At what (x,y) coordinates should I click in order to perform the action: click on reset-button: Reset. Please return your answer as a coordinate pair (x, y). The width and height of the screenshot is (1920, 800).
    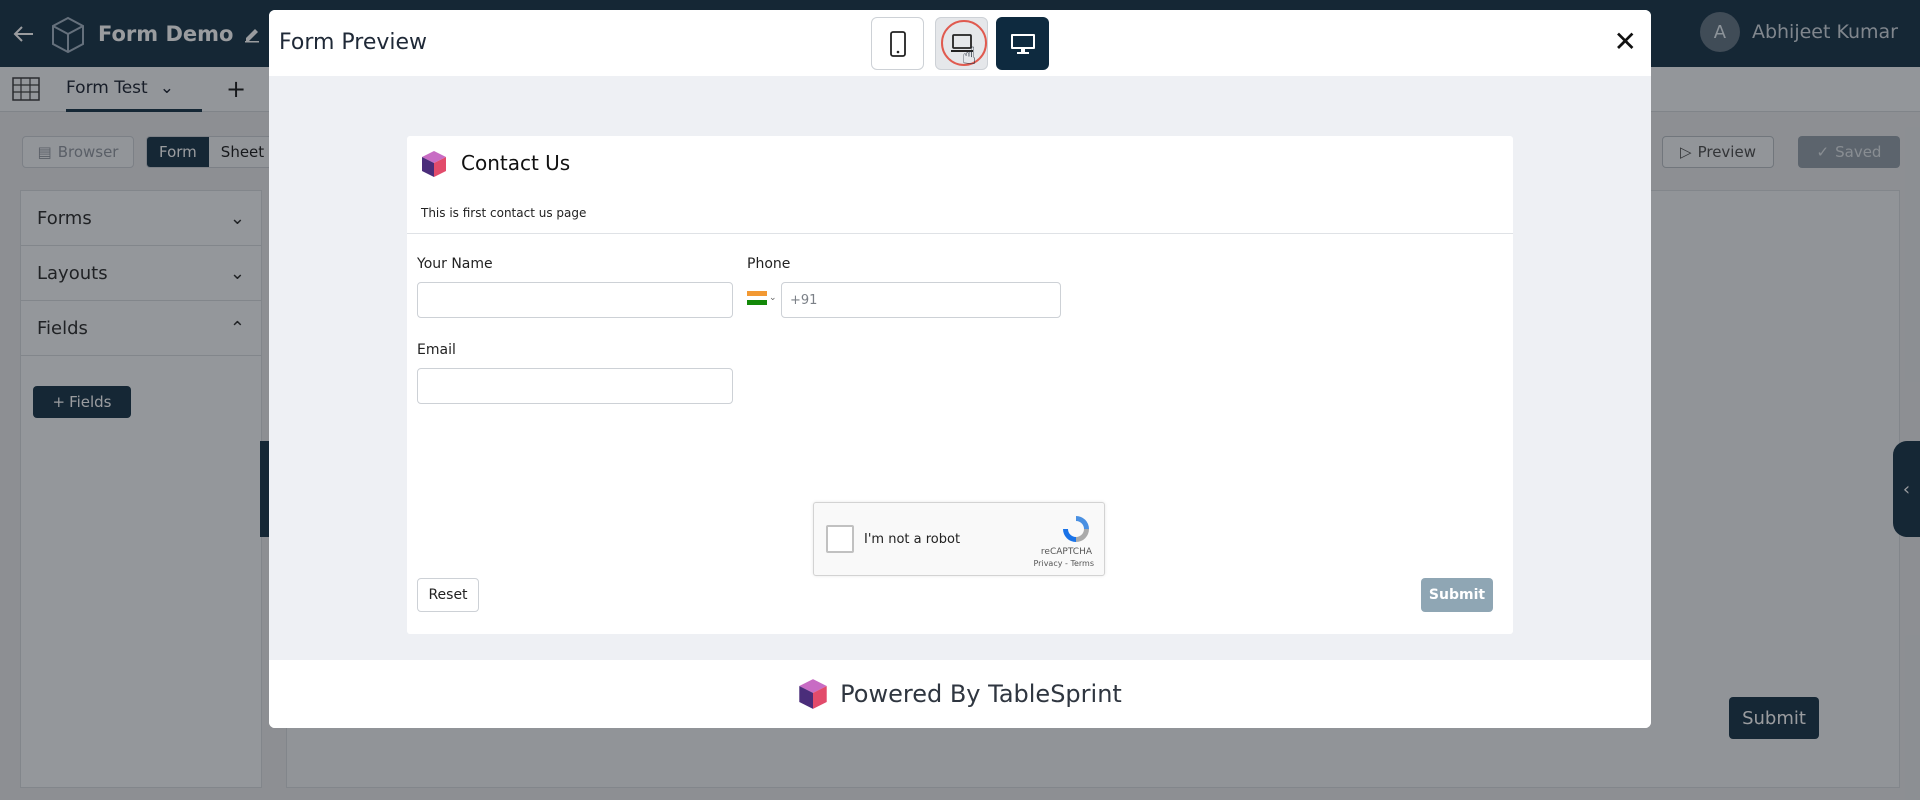
    Looking at the image, I should click on (448, 595).